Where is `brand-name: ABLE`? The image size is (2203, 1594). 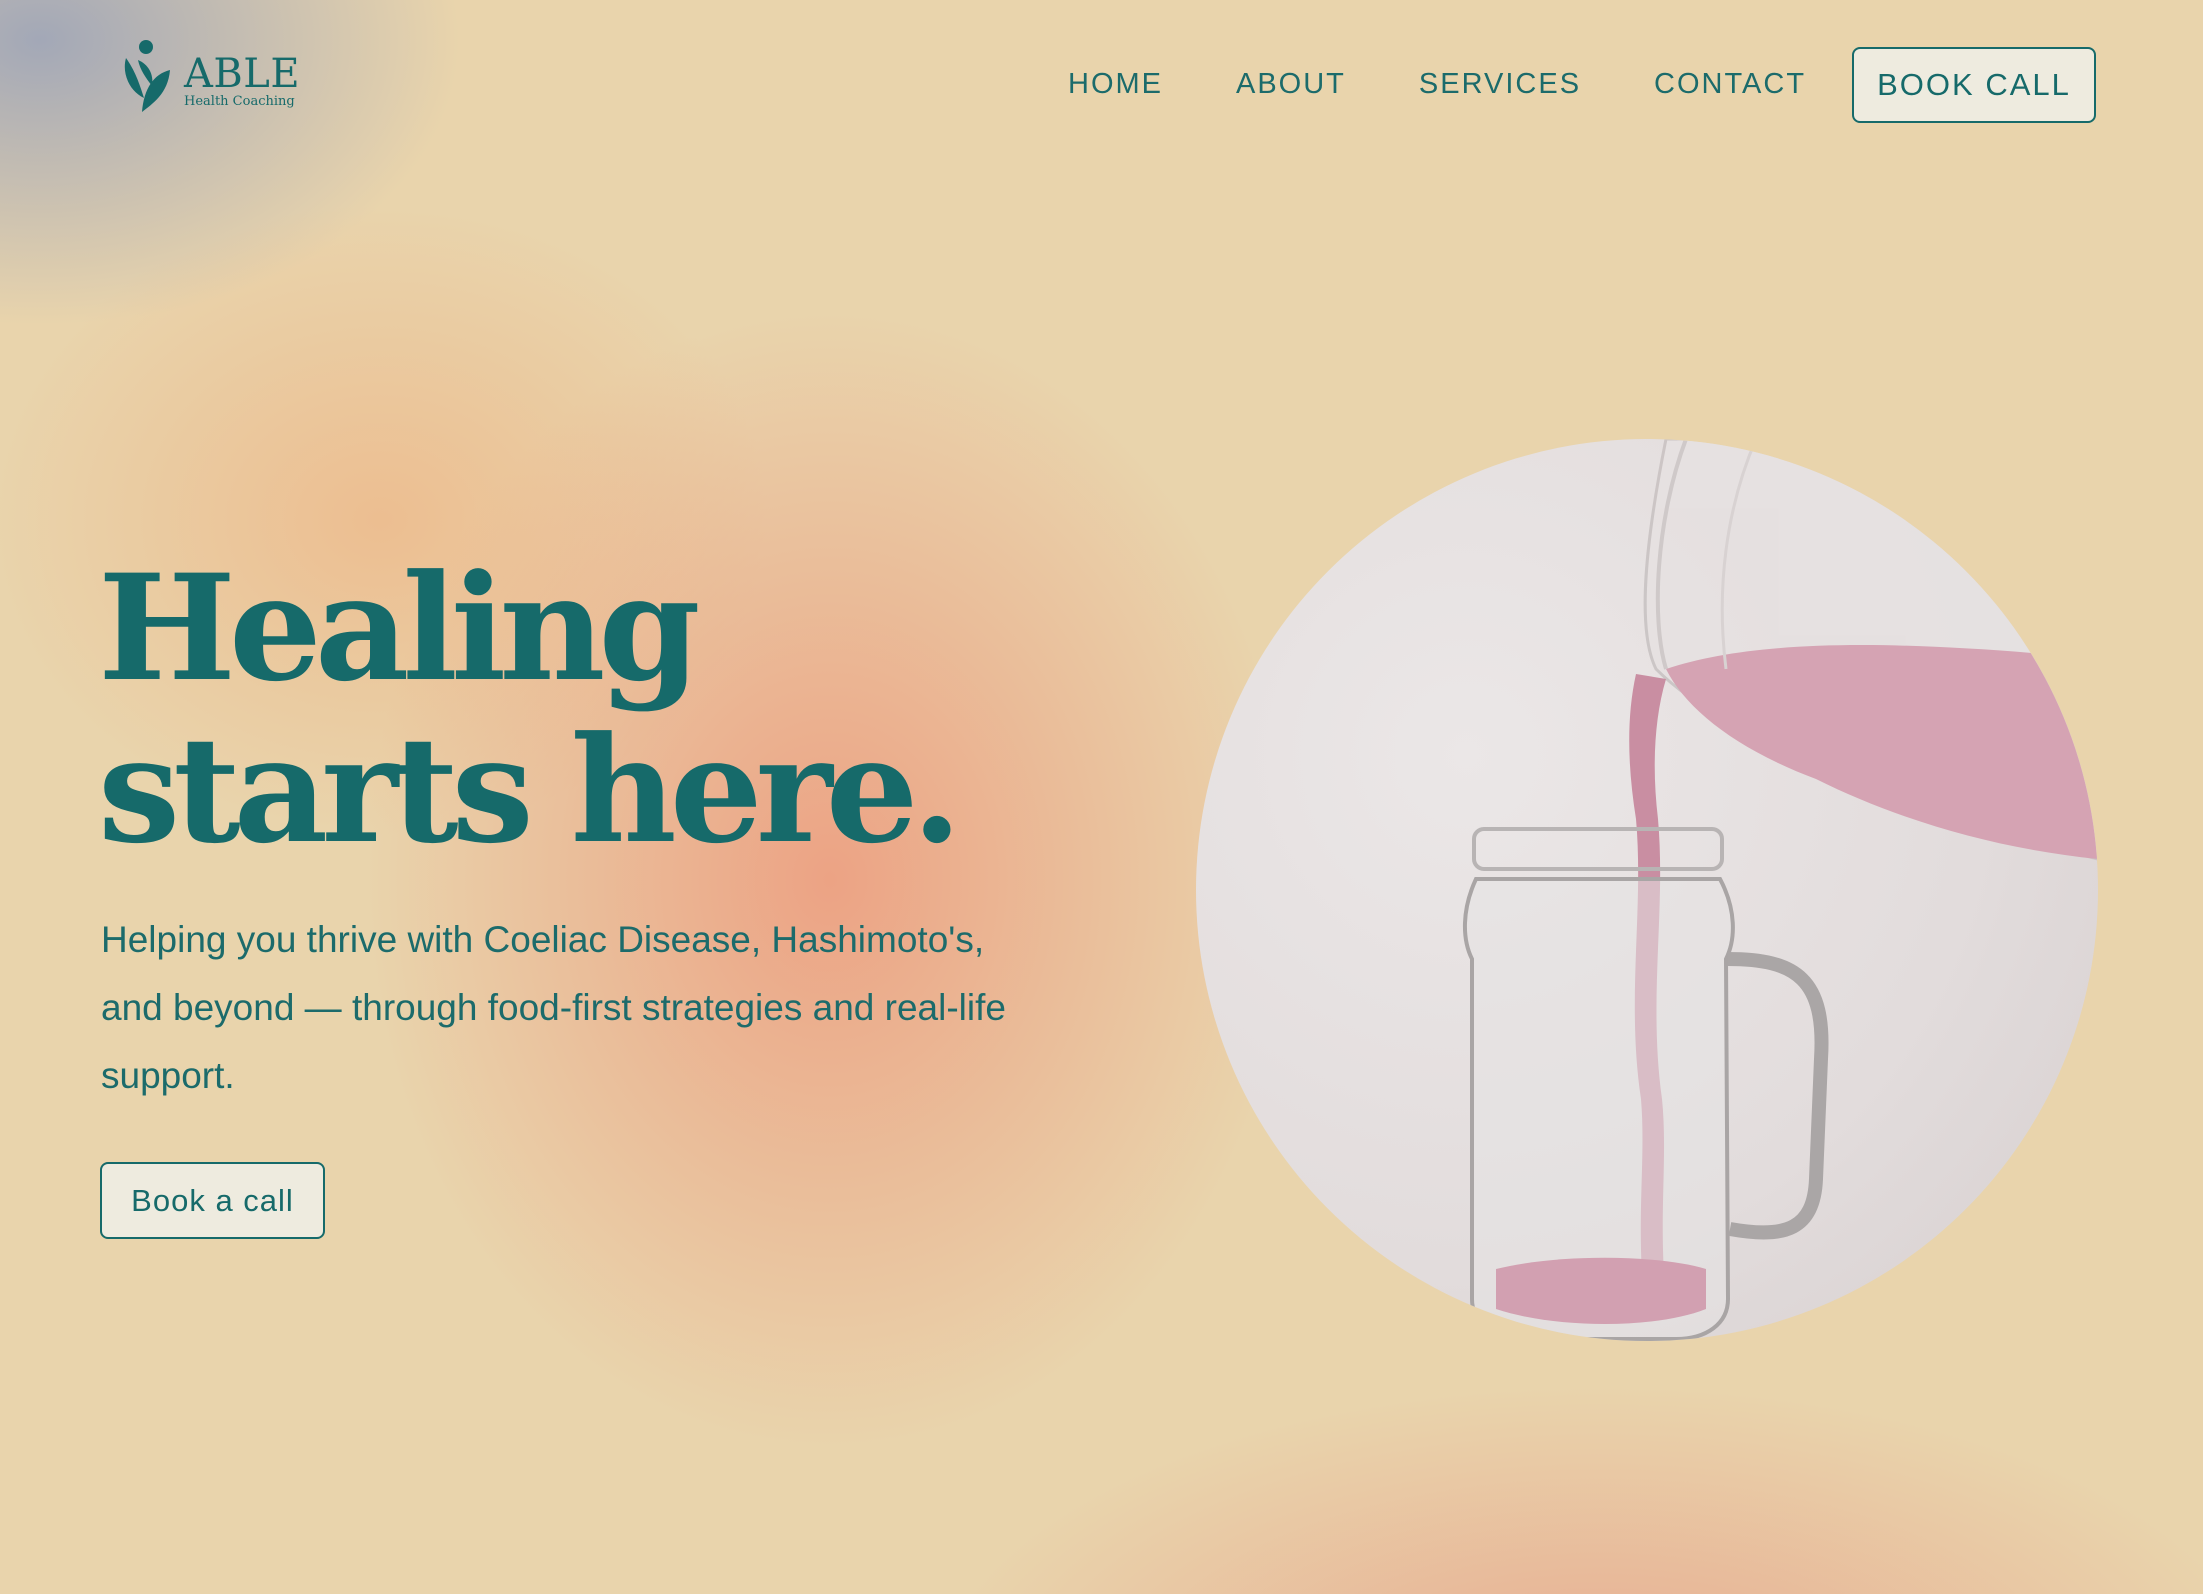
brand-name: ABLE is located at coordinates (242, 74).